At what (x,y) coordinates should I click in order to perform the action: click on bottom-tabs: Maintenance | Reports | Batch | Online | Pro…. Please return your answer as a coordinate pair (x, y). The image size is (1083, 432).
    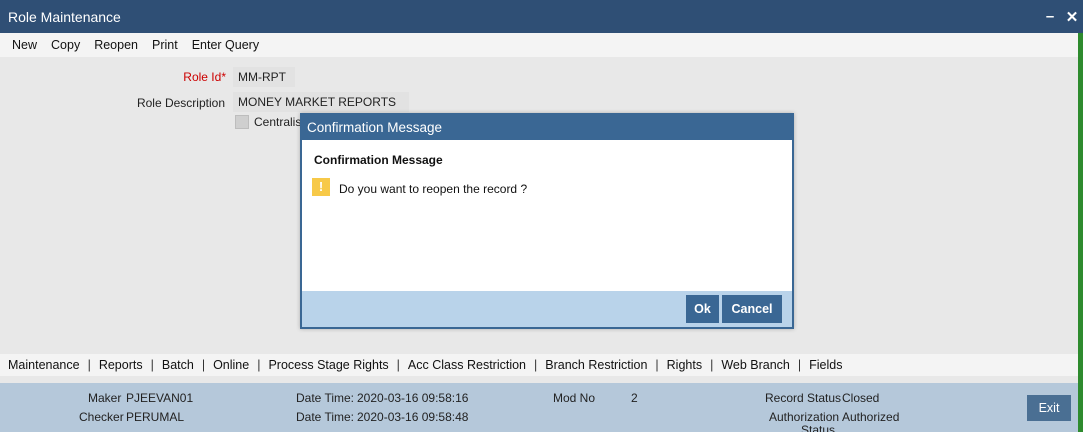
    Looking at the image, I should click on (539, 365).